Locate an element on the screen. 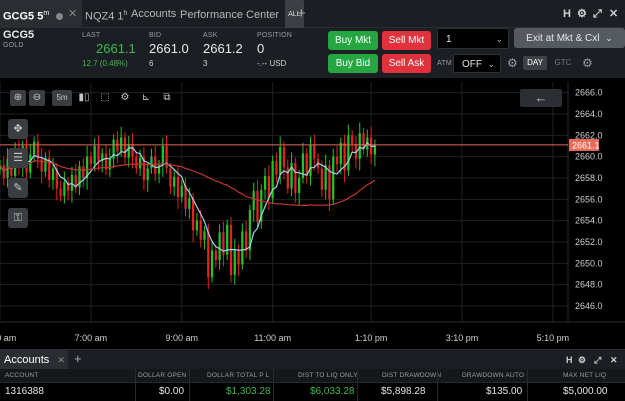 The height and width of the screenshot is (401, 625). y-tick-label: 2648.0 is located at coordinates (589, 285).